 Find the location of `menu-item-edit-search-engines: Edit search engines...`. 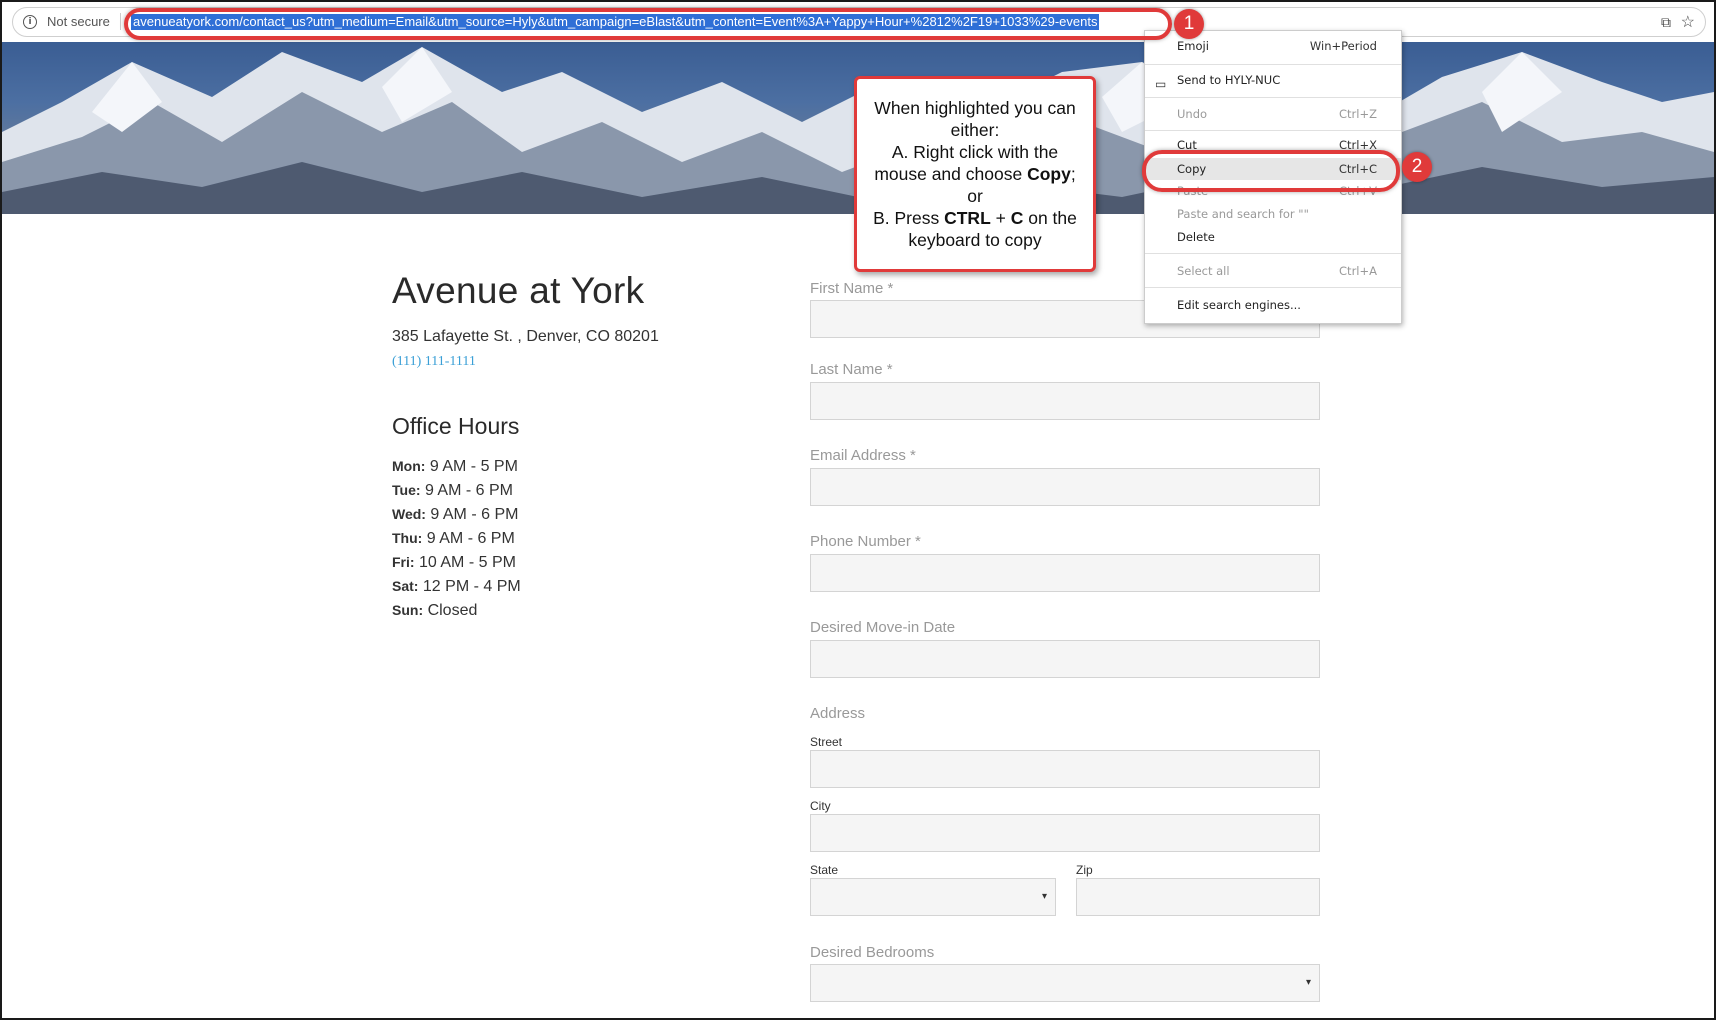

menu-item-edit-search-engines: Edit search engines... is located at coordinates (1273, 305).